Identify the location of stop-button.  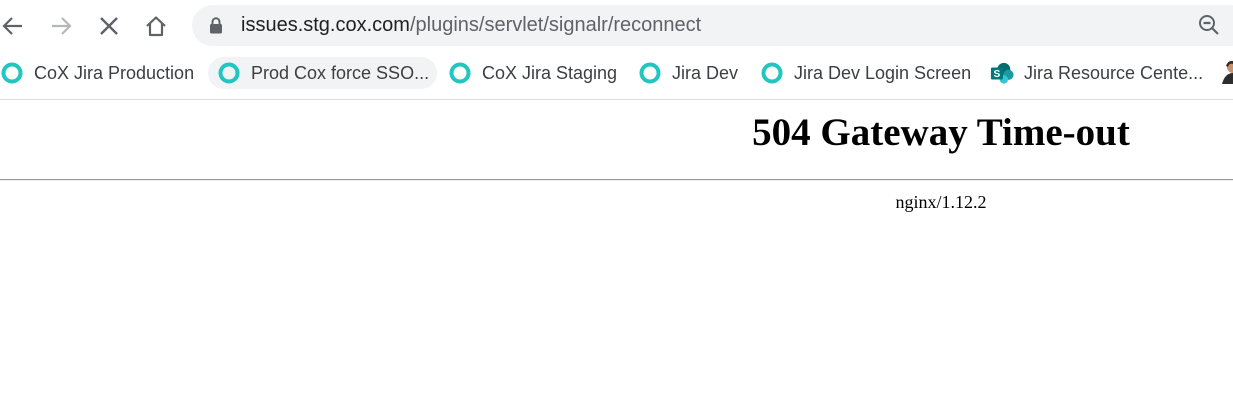
(109, 26).